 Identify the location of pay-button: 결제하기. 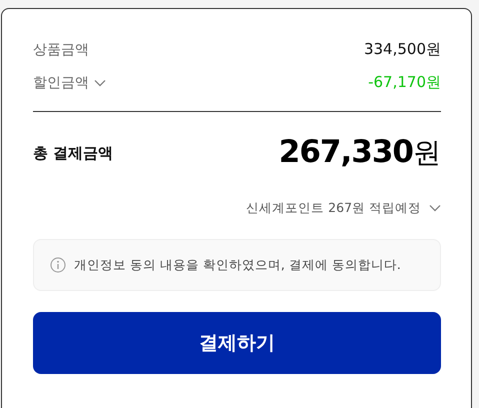
(237, 343).